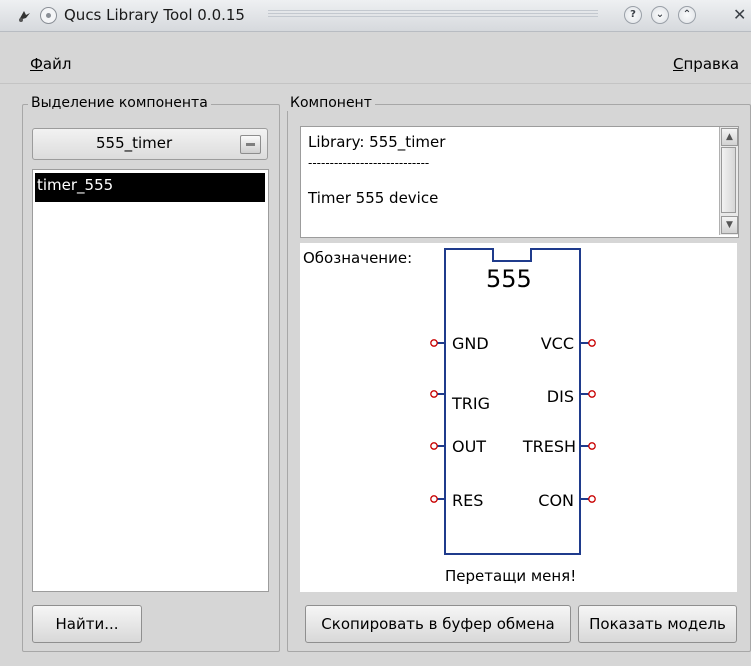  I want to click on description-line: Timer 555 device, so click(373, 198).